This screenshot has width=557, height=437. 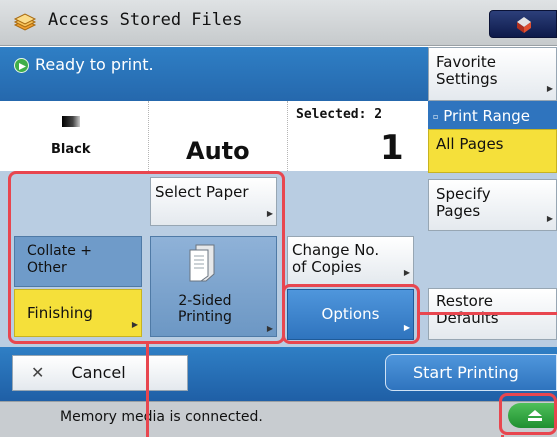 What do you see at coordinates (392, 148) in the screenshot?
I see `copies-value: 1` at bounding box center [392, 148].